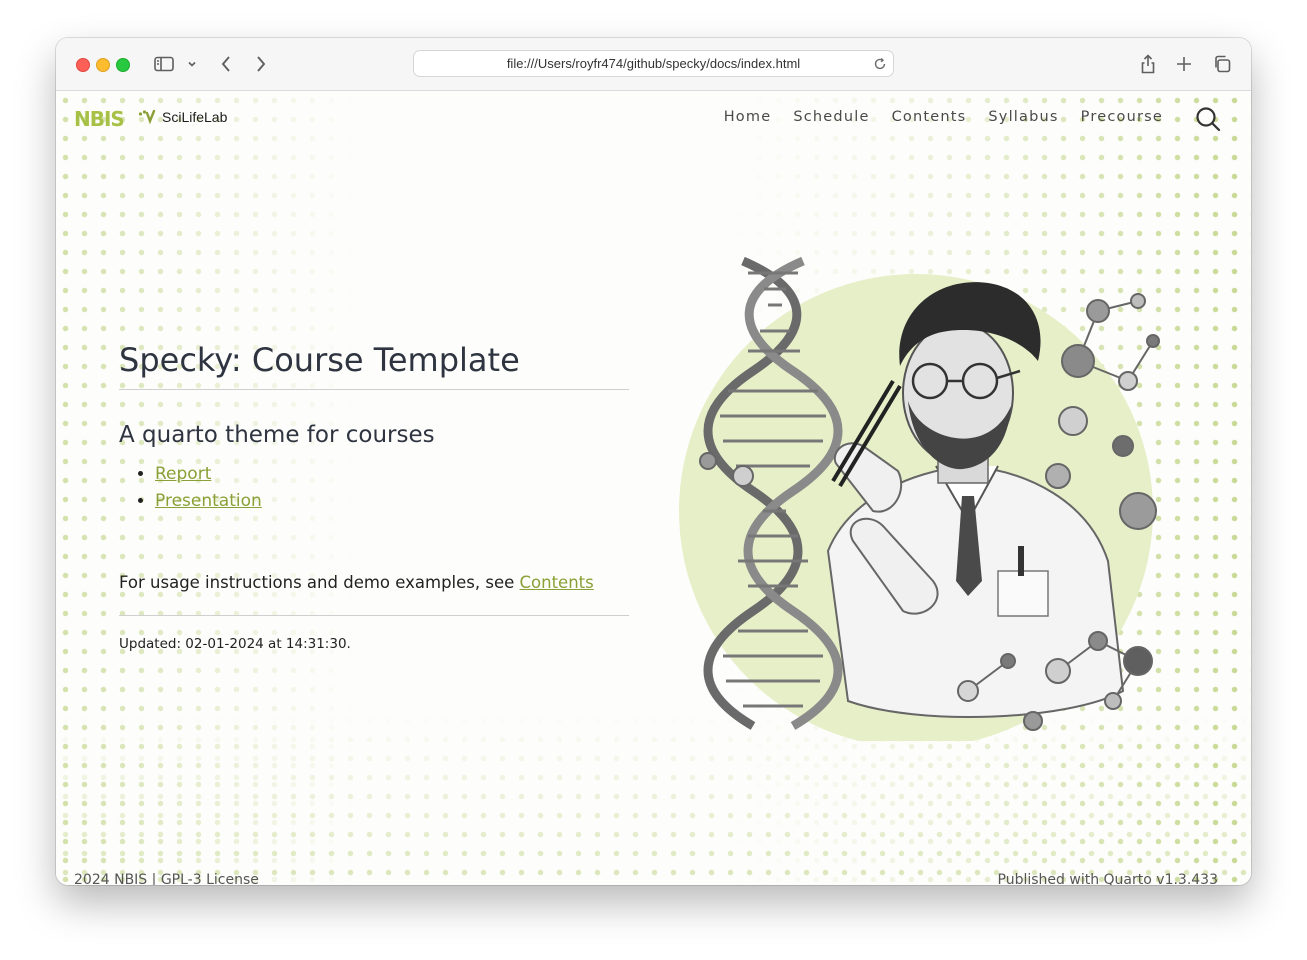 The image size is (1307, 960). What do you see at coordinates (374, 365) in the screenshot?
I see `page-title: Specky: Course Template` at bounding box center [374, 365].